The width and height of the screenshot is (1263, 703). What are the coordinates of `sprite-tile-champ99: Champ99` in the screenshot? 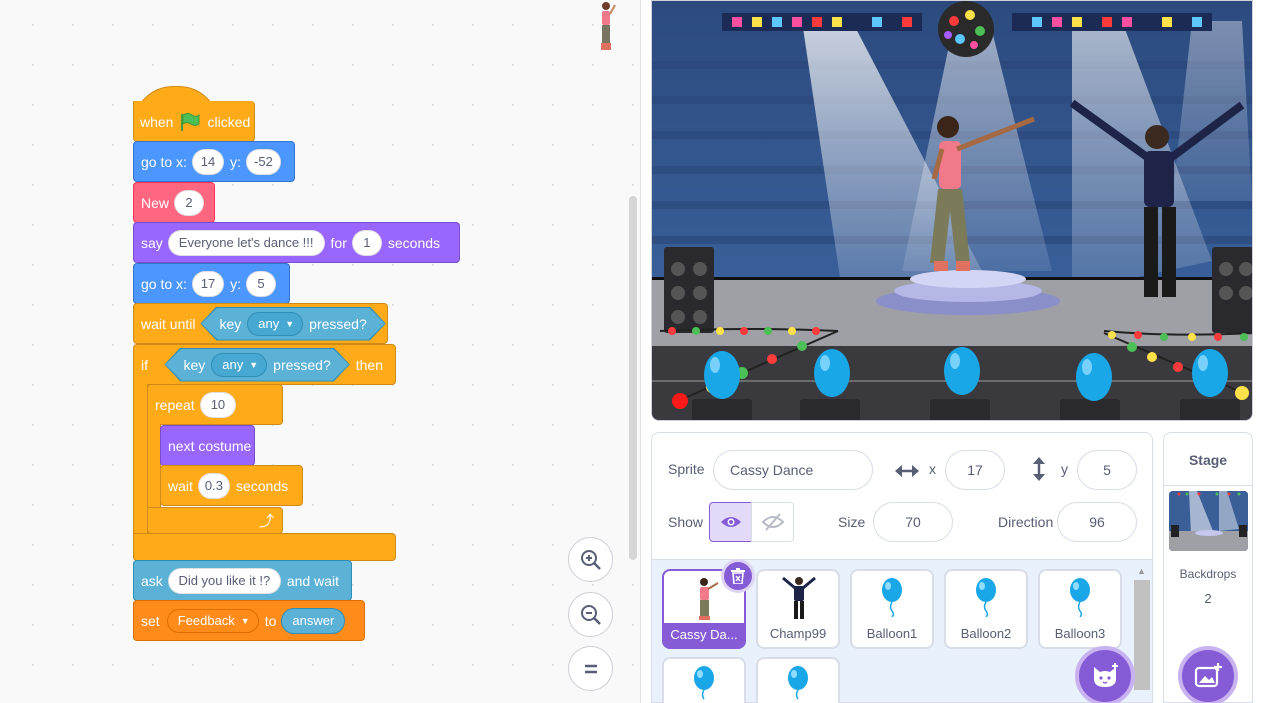 It's located at (798, 609).